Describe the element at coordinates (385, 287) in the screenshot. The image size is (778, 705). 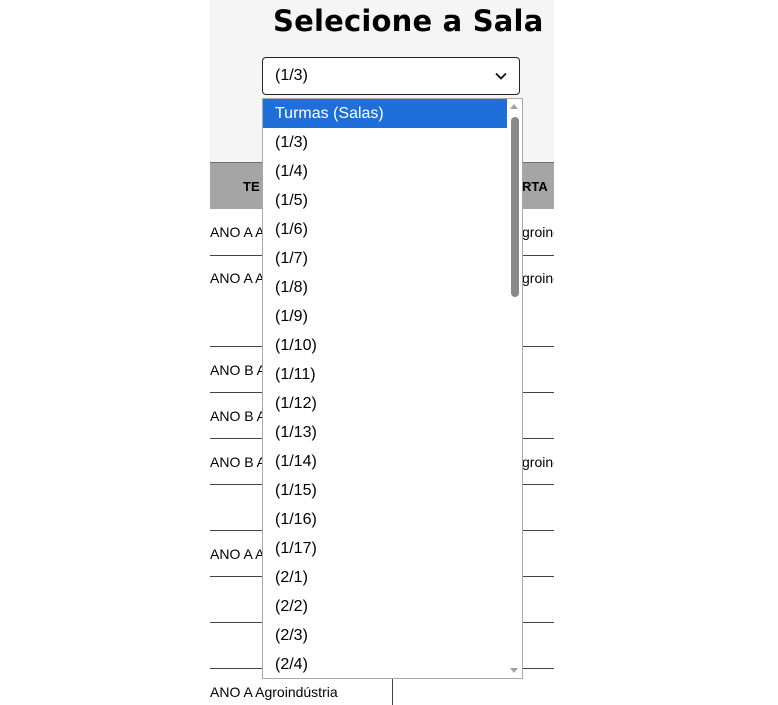
I see `dropdown-option: (1/8)` at that location.